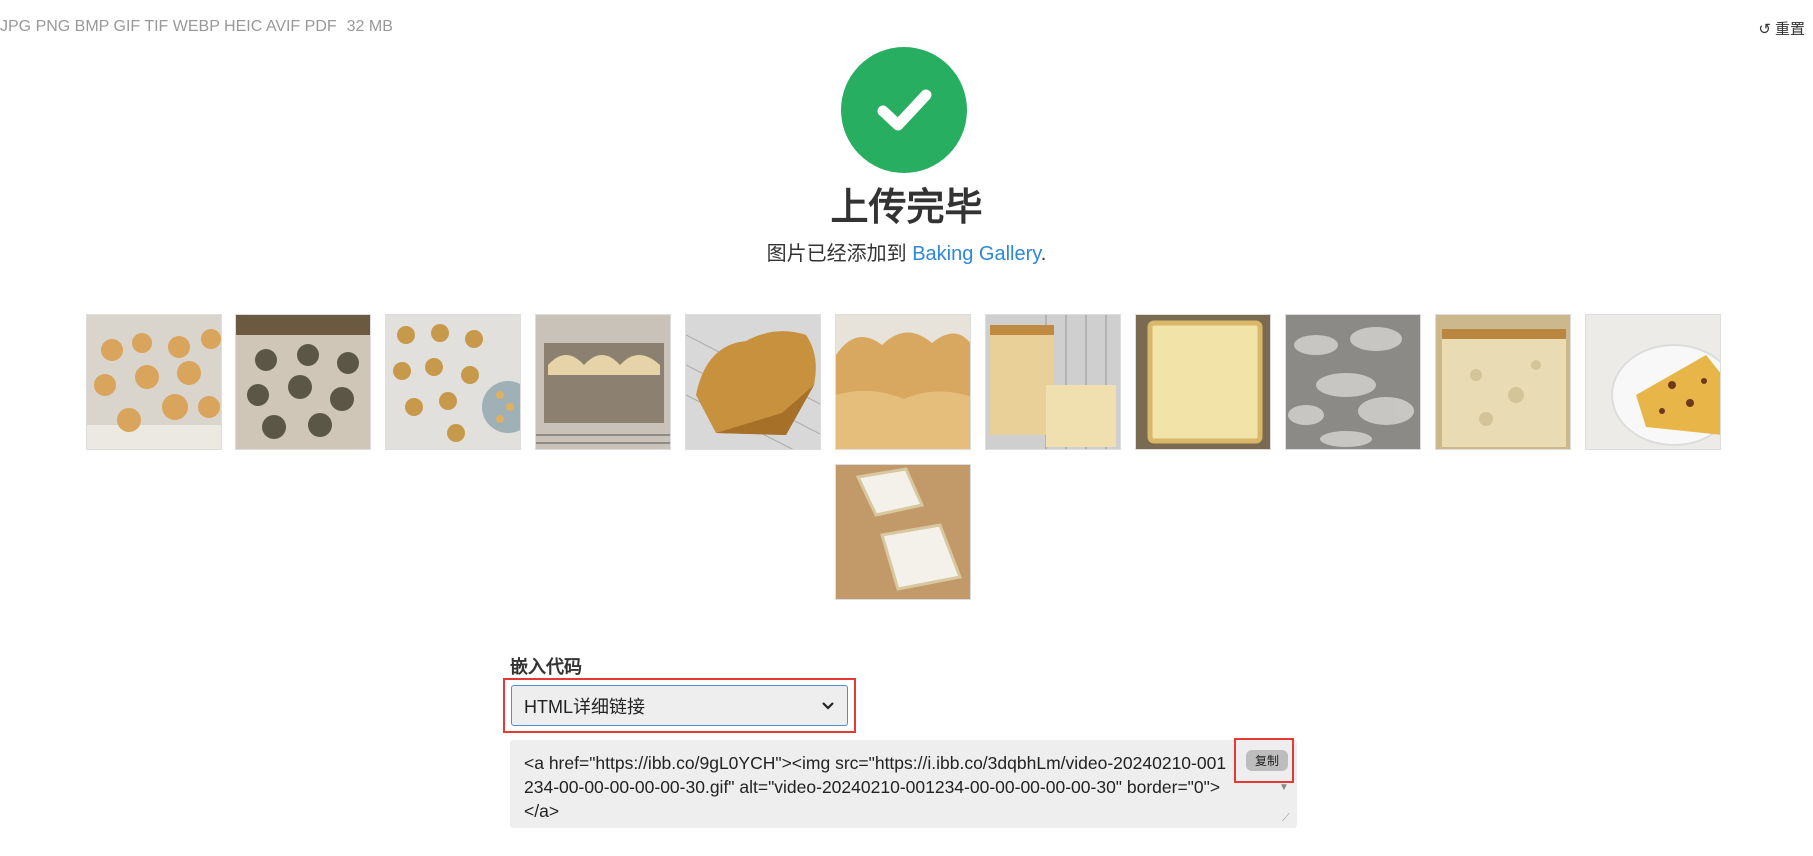  I want to click on upload-subtitle: 图片已经添加到 Baking Gallery., so click(906, 251).